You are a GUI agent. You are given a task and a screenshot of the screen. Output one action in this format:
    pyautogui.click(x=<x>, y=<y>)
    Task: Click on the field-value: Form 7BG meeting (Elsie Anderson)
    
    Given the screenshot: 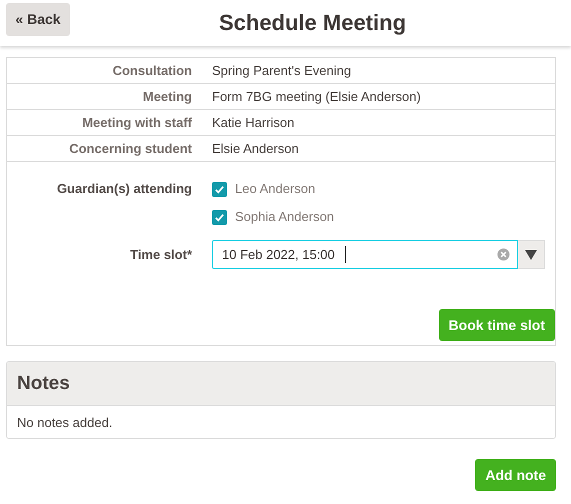 What is the action you would take?
    pyautogui.click(x=316, y=96)
    